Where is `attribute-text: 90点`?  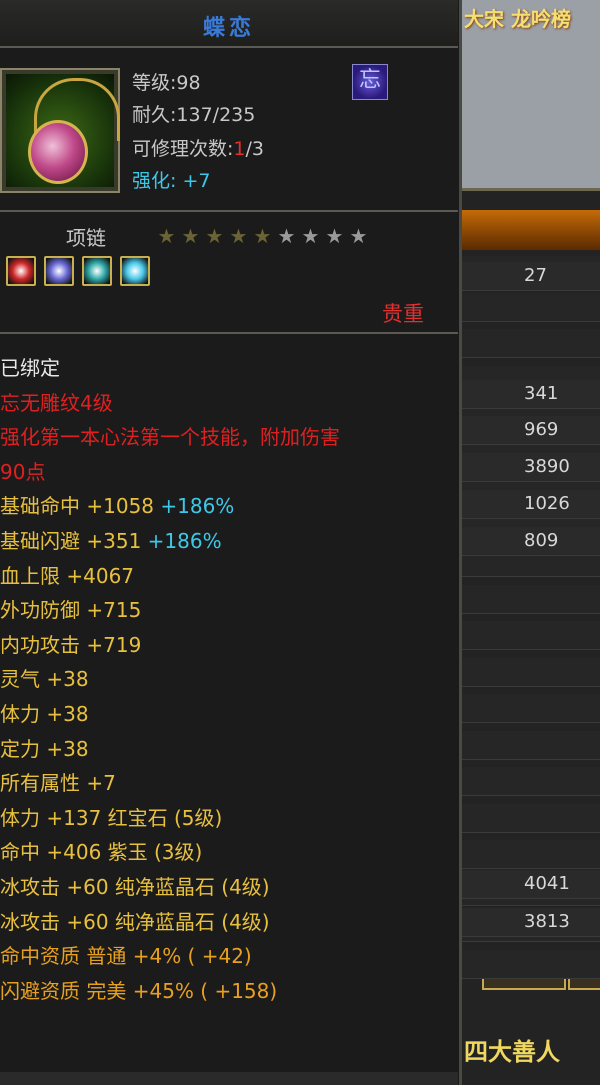
attribute-text: 90点 is located at coordinates (23, 471).